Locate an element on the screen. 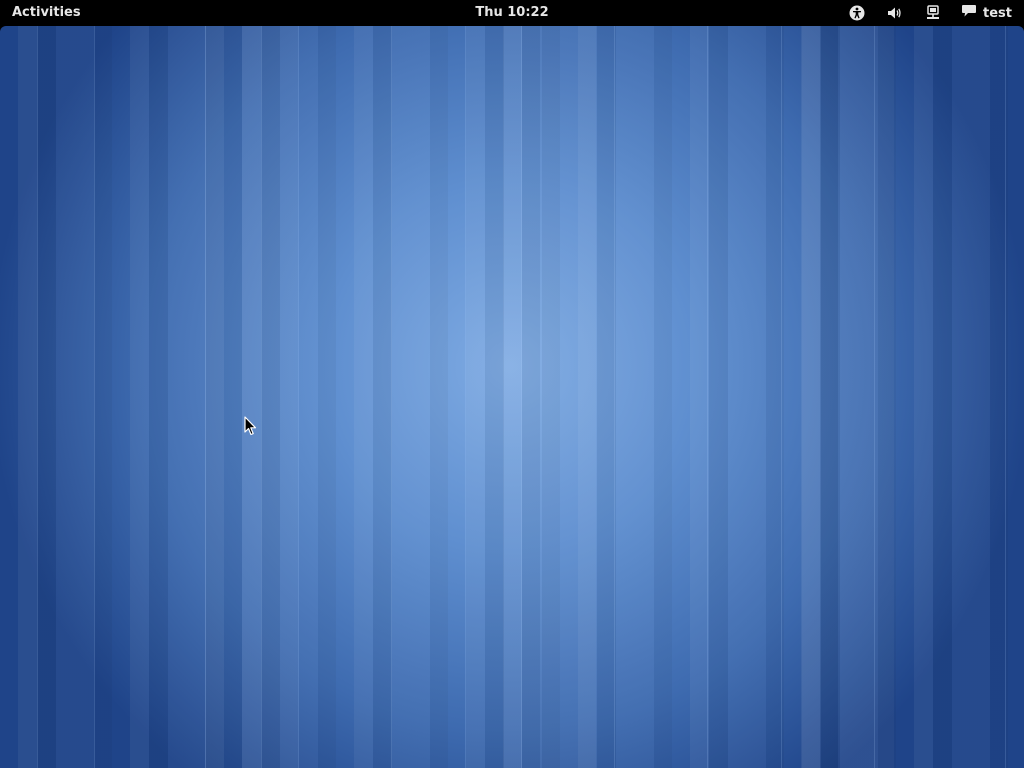 This screenshot has width=1024, height=768. status-area: test is located at coordinates (919, 13).